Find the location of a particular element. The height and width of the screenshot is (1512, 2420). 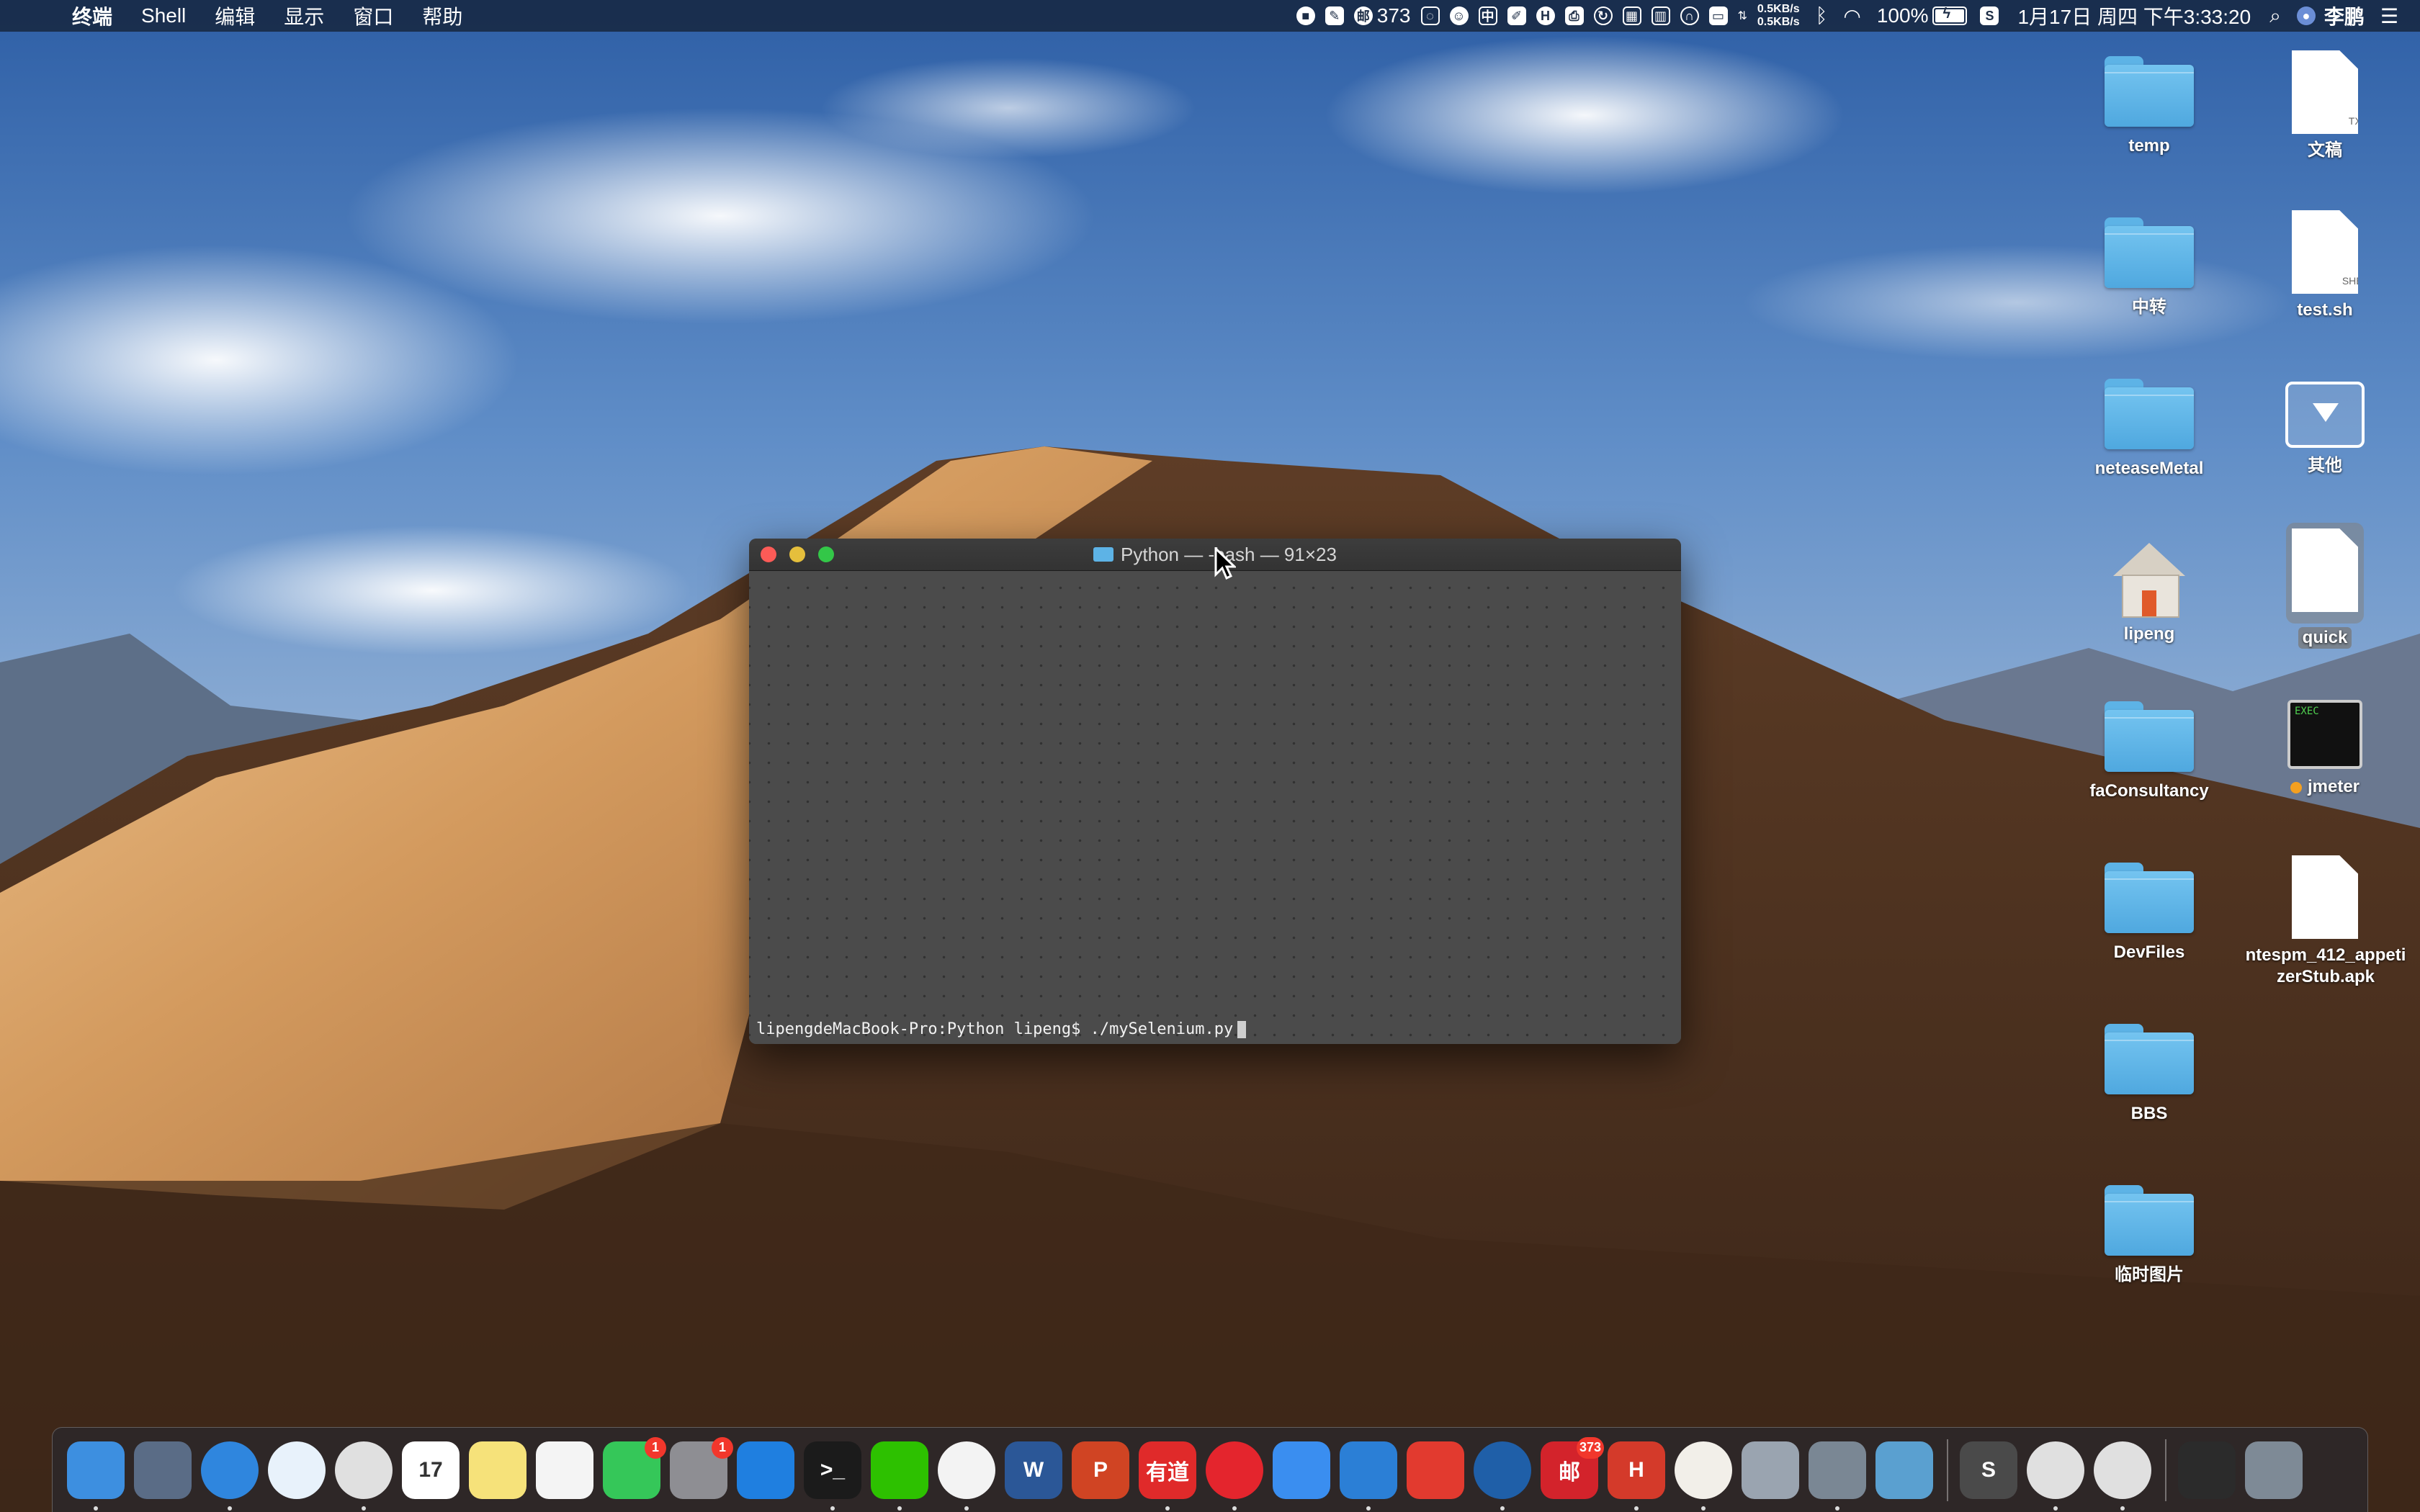

terminal-glyph: >_ is located at coordinates (833, 1469).